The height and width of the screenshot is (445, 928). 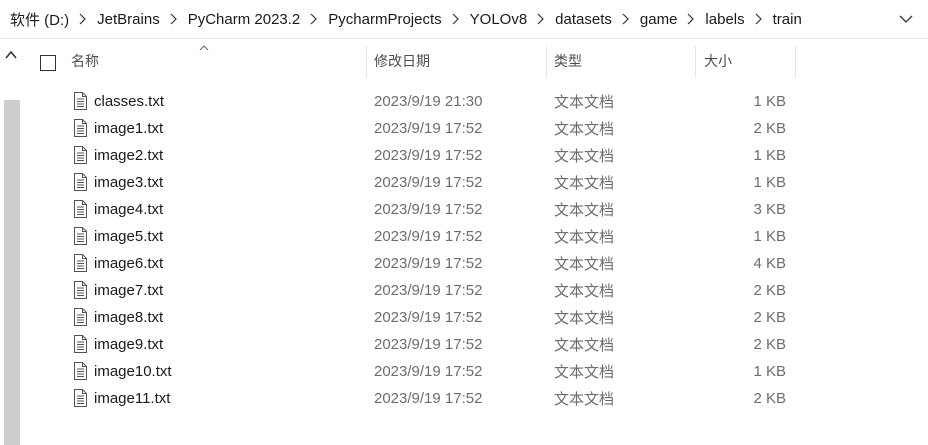 I want to click on file-row: image4.txt 2023/9/19 17:52 文本文档 3 KB, so click(x=475, y=209).